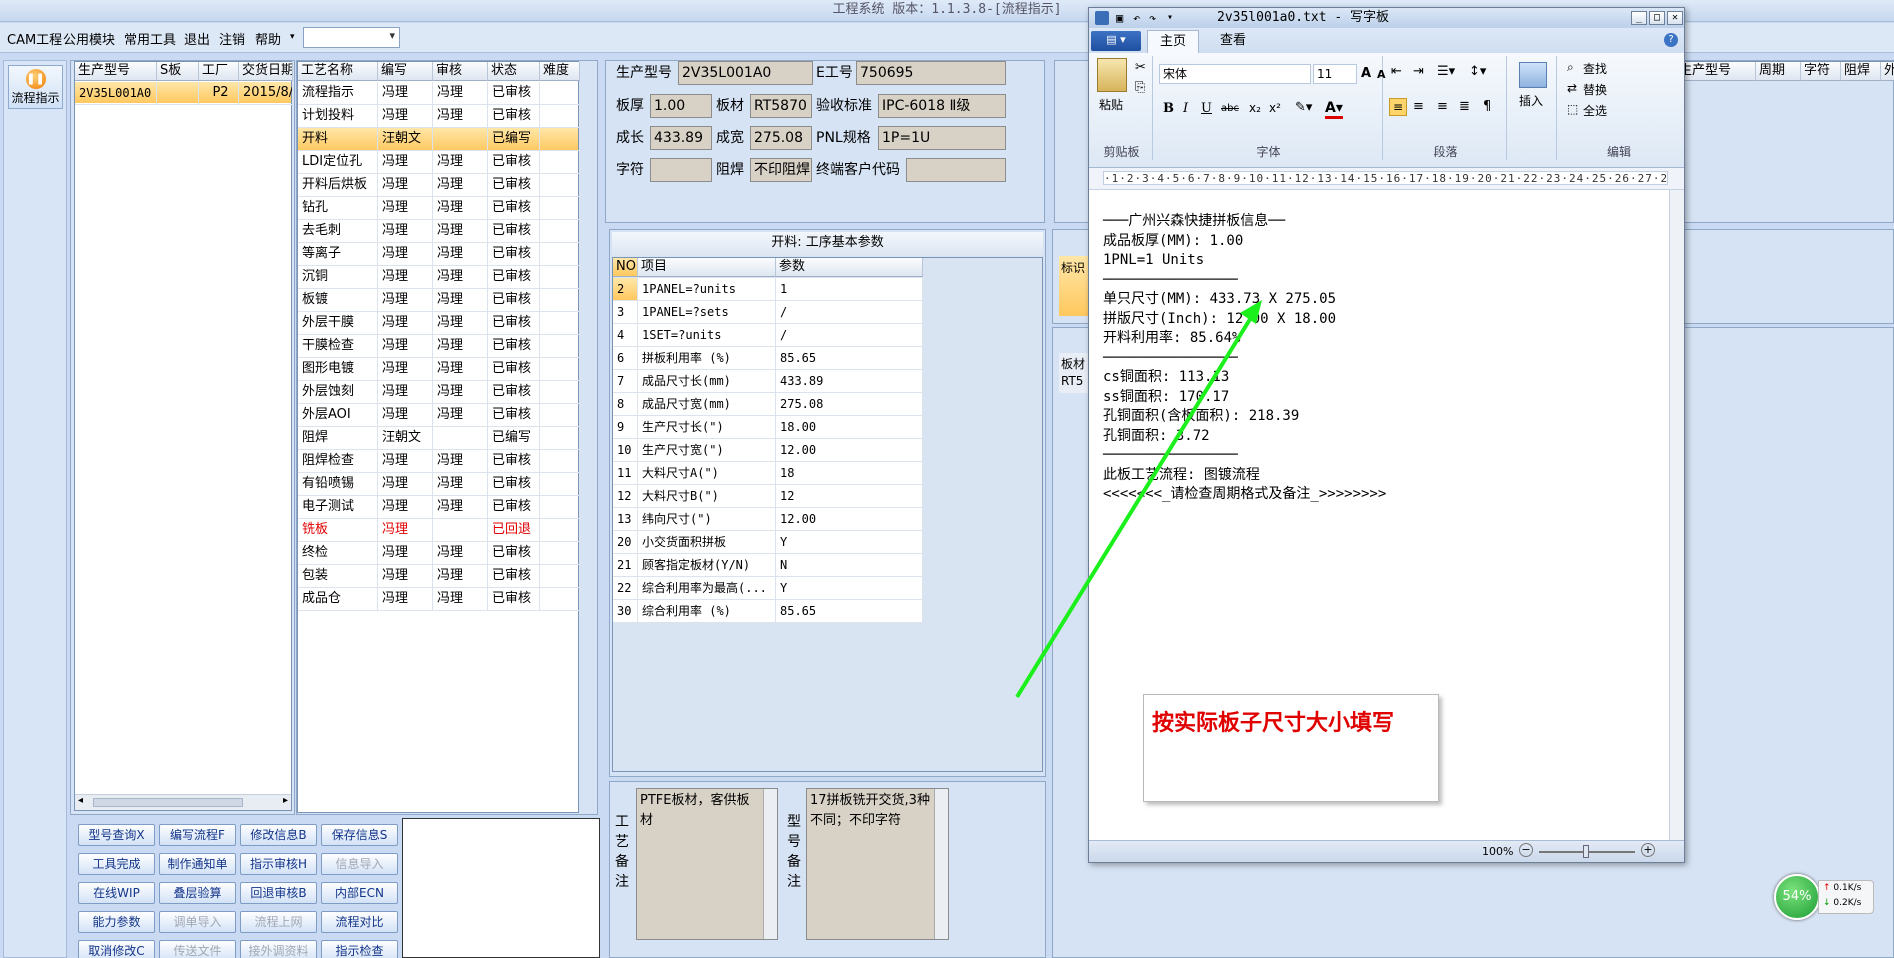 The height and width of the screenshot is (958, 1894). What do you see at coordinates (1595, 110) in the screenshot?
I see `select-all-button: 全选` at bounding box center [1595, 110].